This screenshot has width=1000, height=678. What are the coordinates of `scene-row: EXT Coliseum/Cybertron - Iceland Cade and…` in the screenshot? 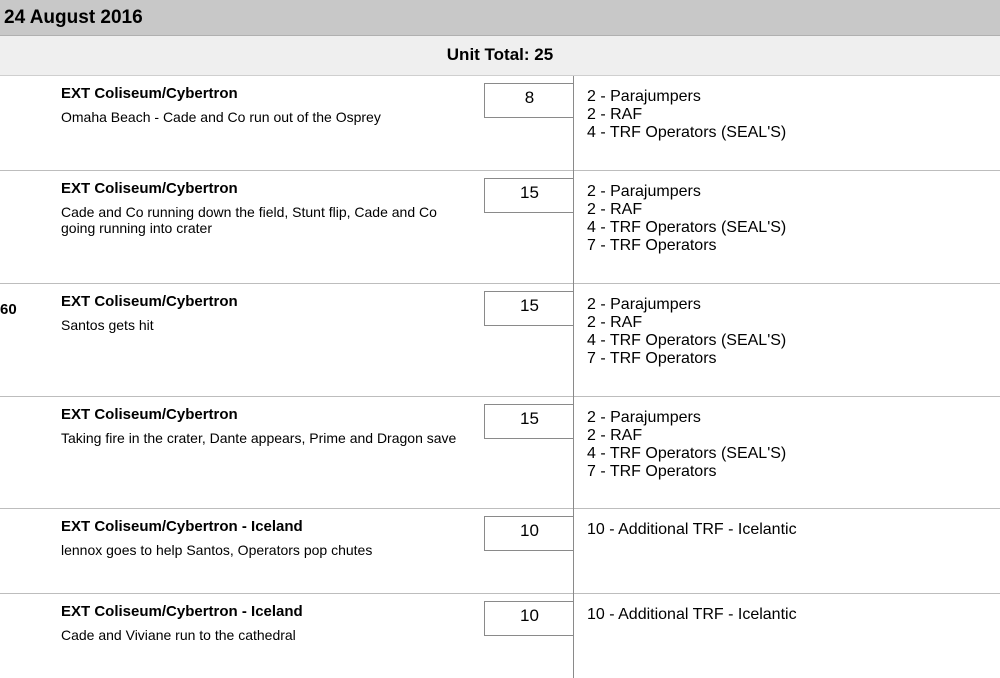 It's located at (500, 636).